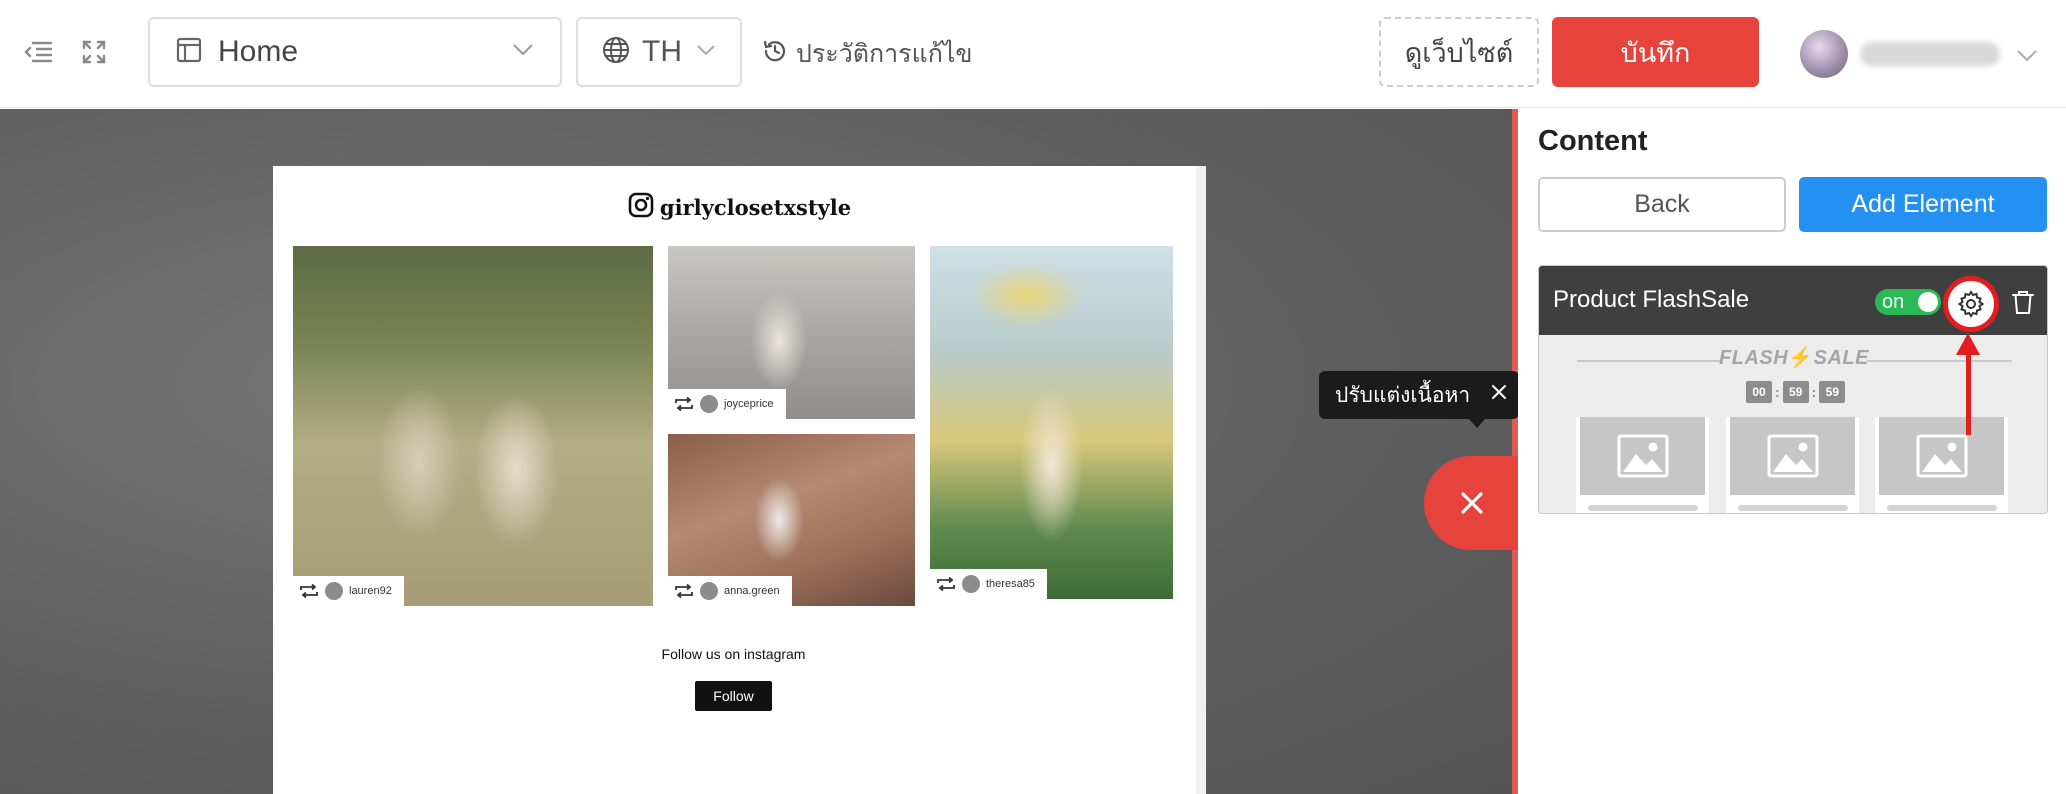 Image resolution: width=2066 pixels, height=794 pixels. I want to click on collapse-sidebar-icon, so click(38, 52).